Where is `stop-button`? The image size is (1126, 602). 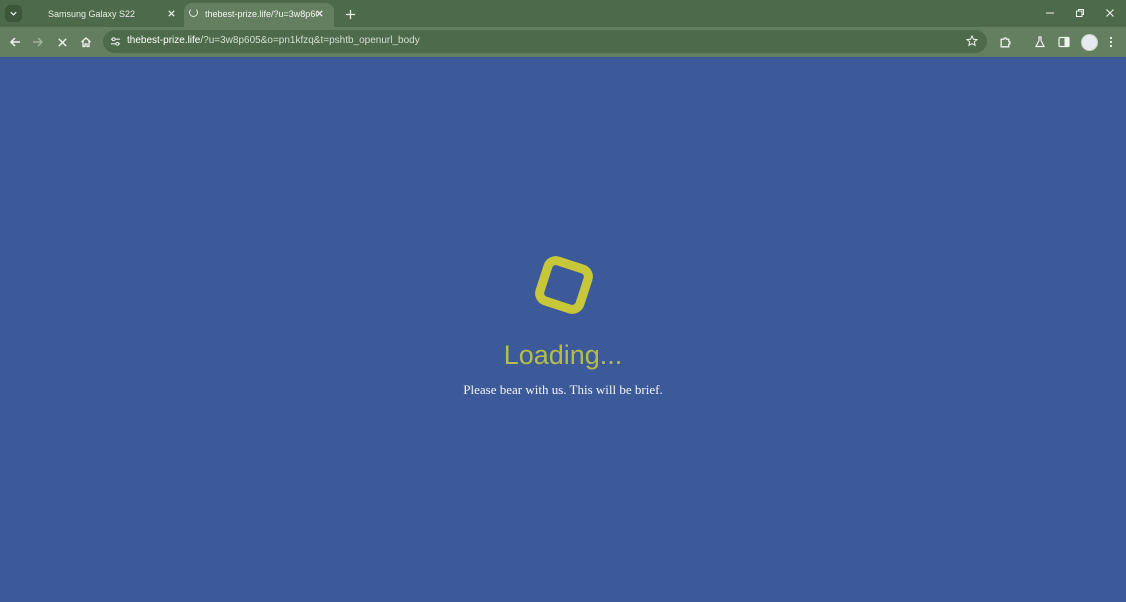 stop-button is located at coordinates (62, 42).